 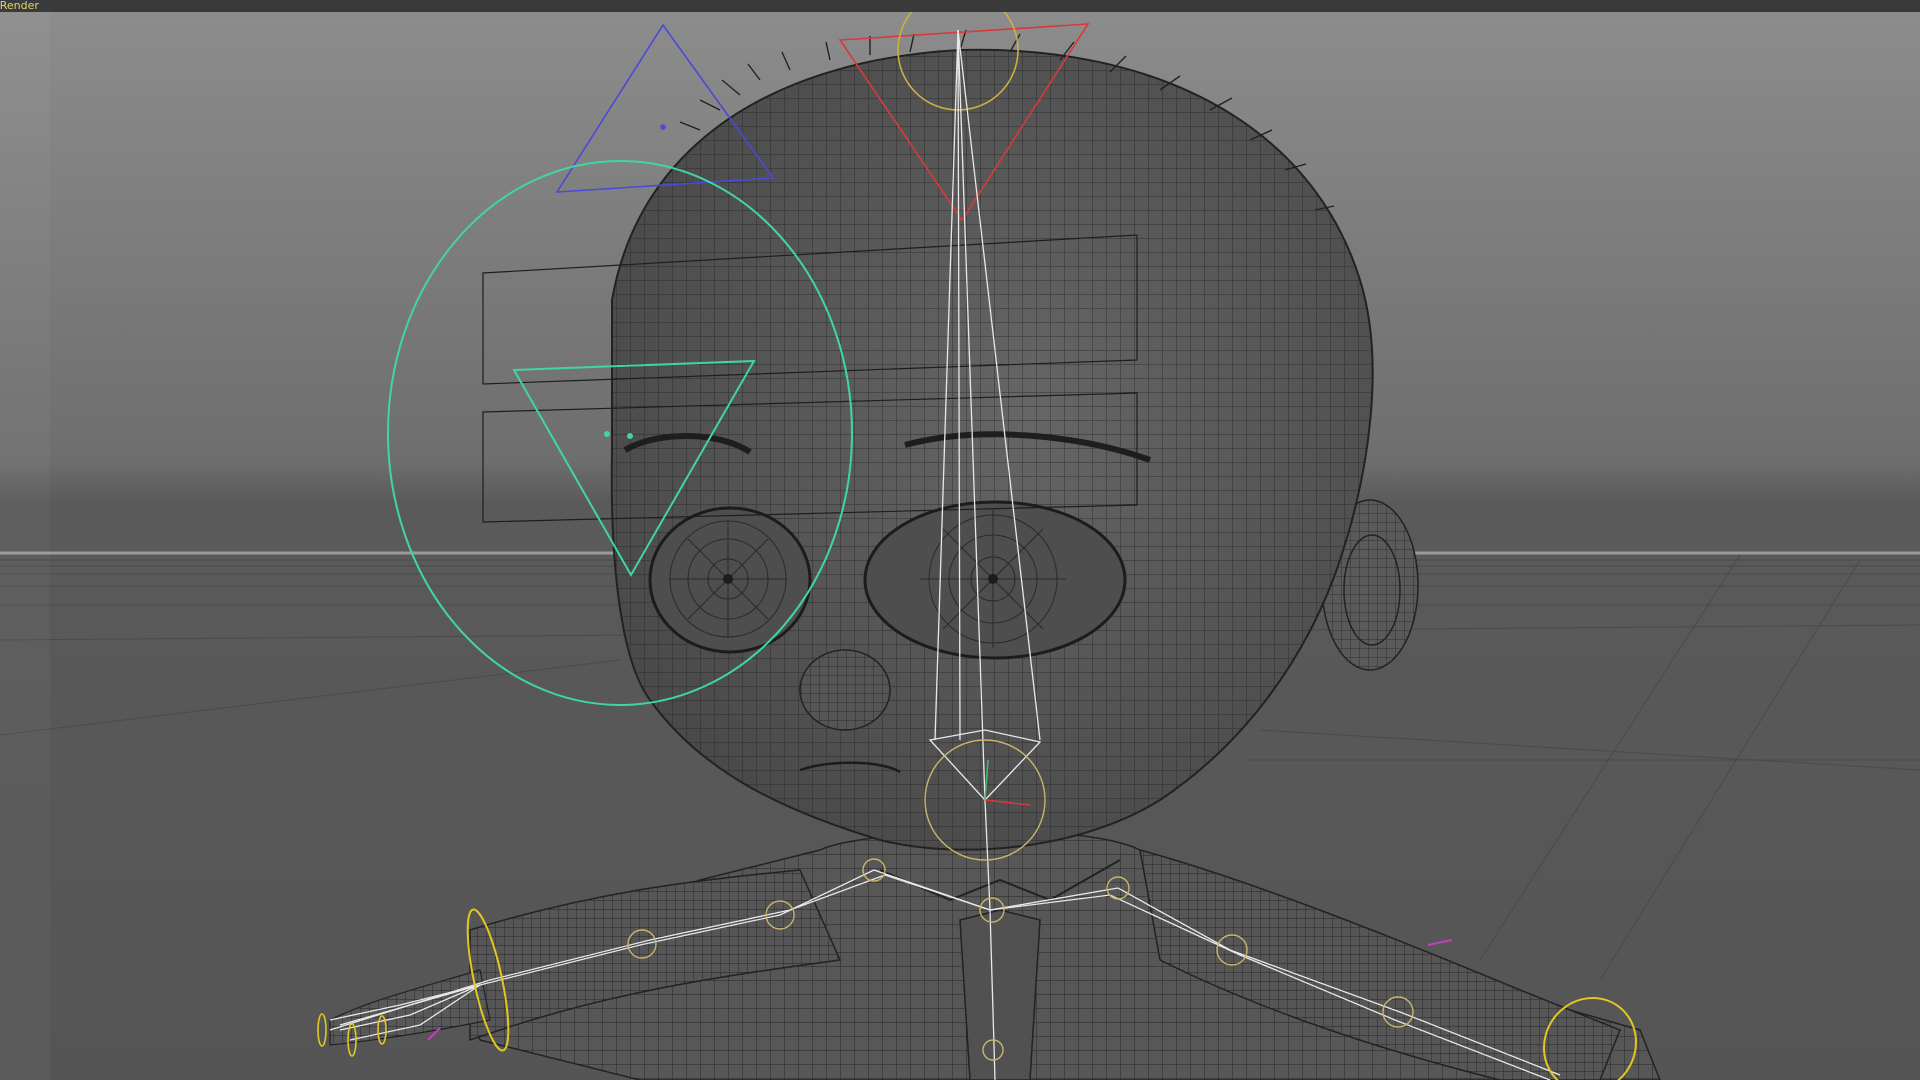 What do you see at coordinates (19, 6) in the screenshot?
I see `window-title: oRender` at bounding box center [19, 6].